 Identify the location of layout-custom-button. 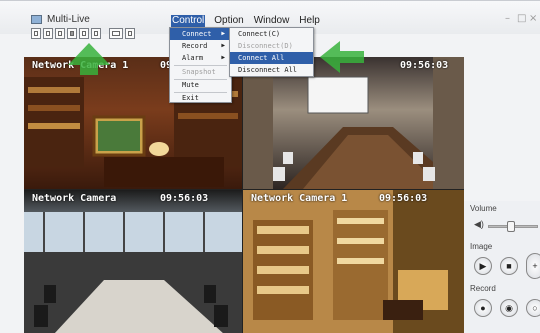
(84, 33).